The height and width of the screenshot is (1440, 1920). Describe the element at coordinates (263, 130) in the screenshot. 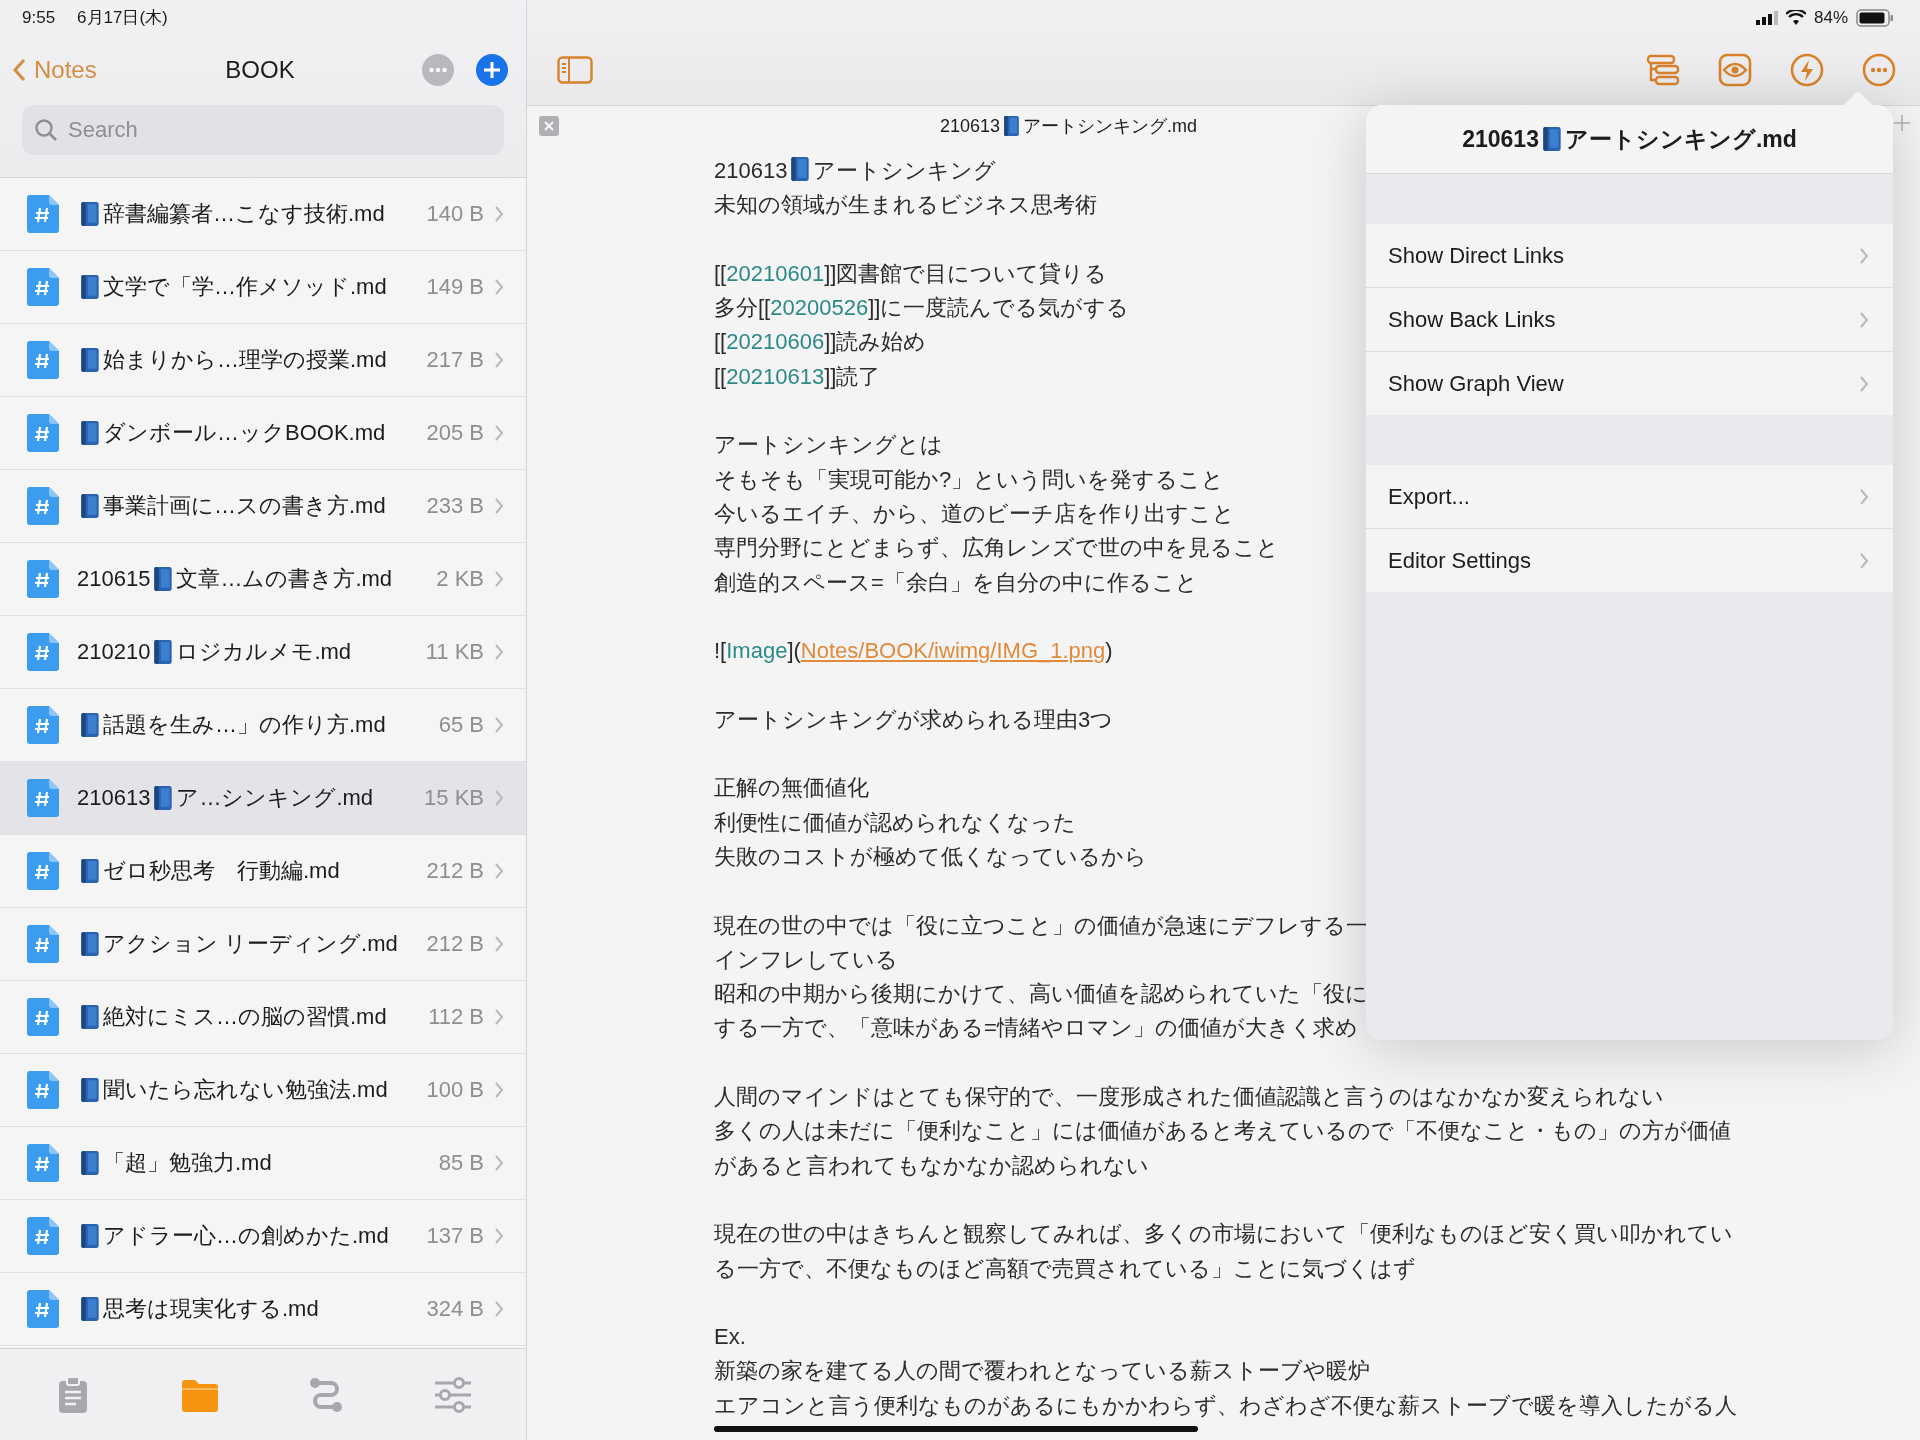

I see `search-field: Search` at that location.